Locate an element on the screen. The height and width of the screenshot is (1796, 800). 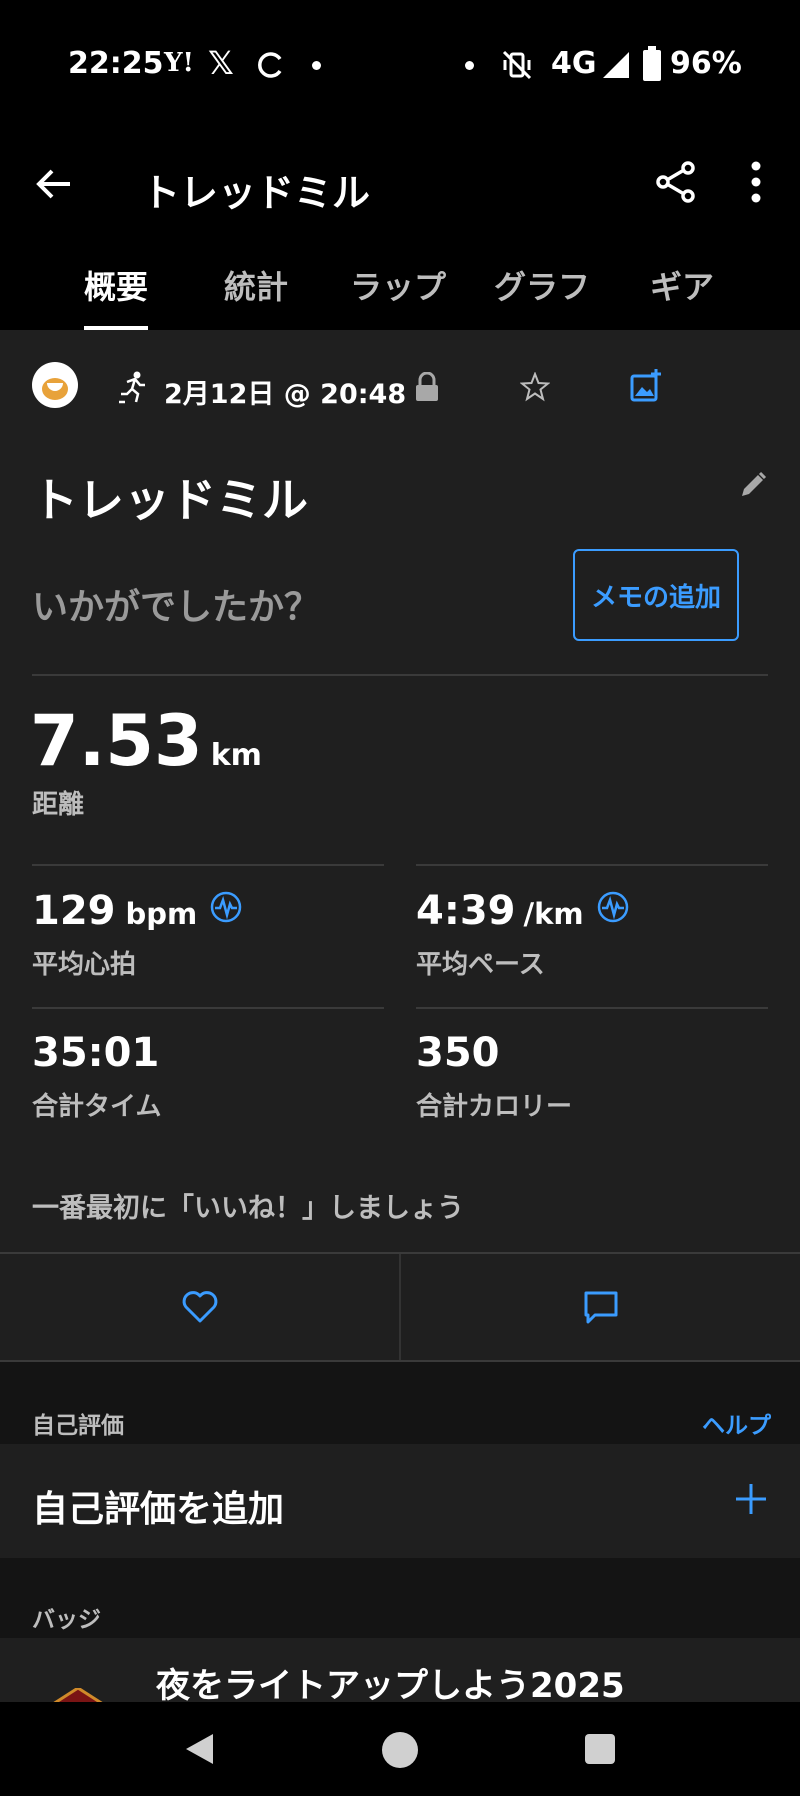
add-self-eval-row: 自己評価を追加 is located at coordinates (400, 1501).